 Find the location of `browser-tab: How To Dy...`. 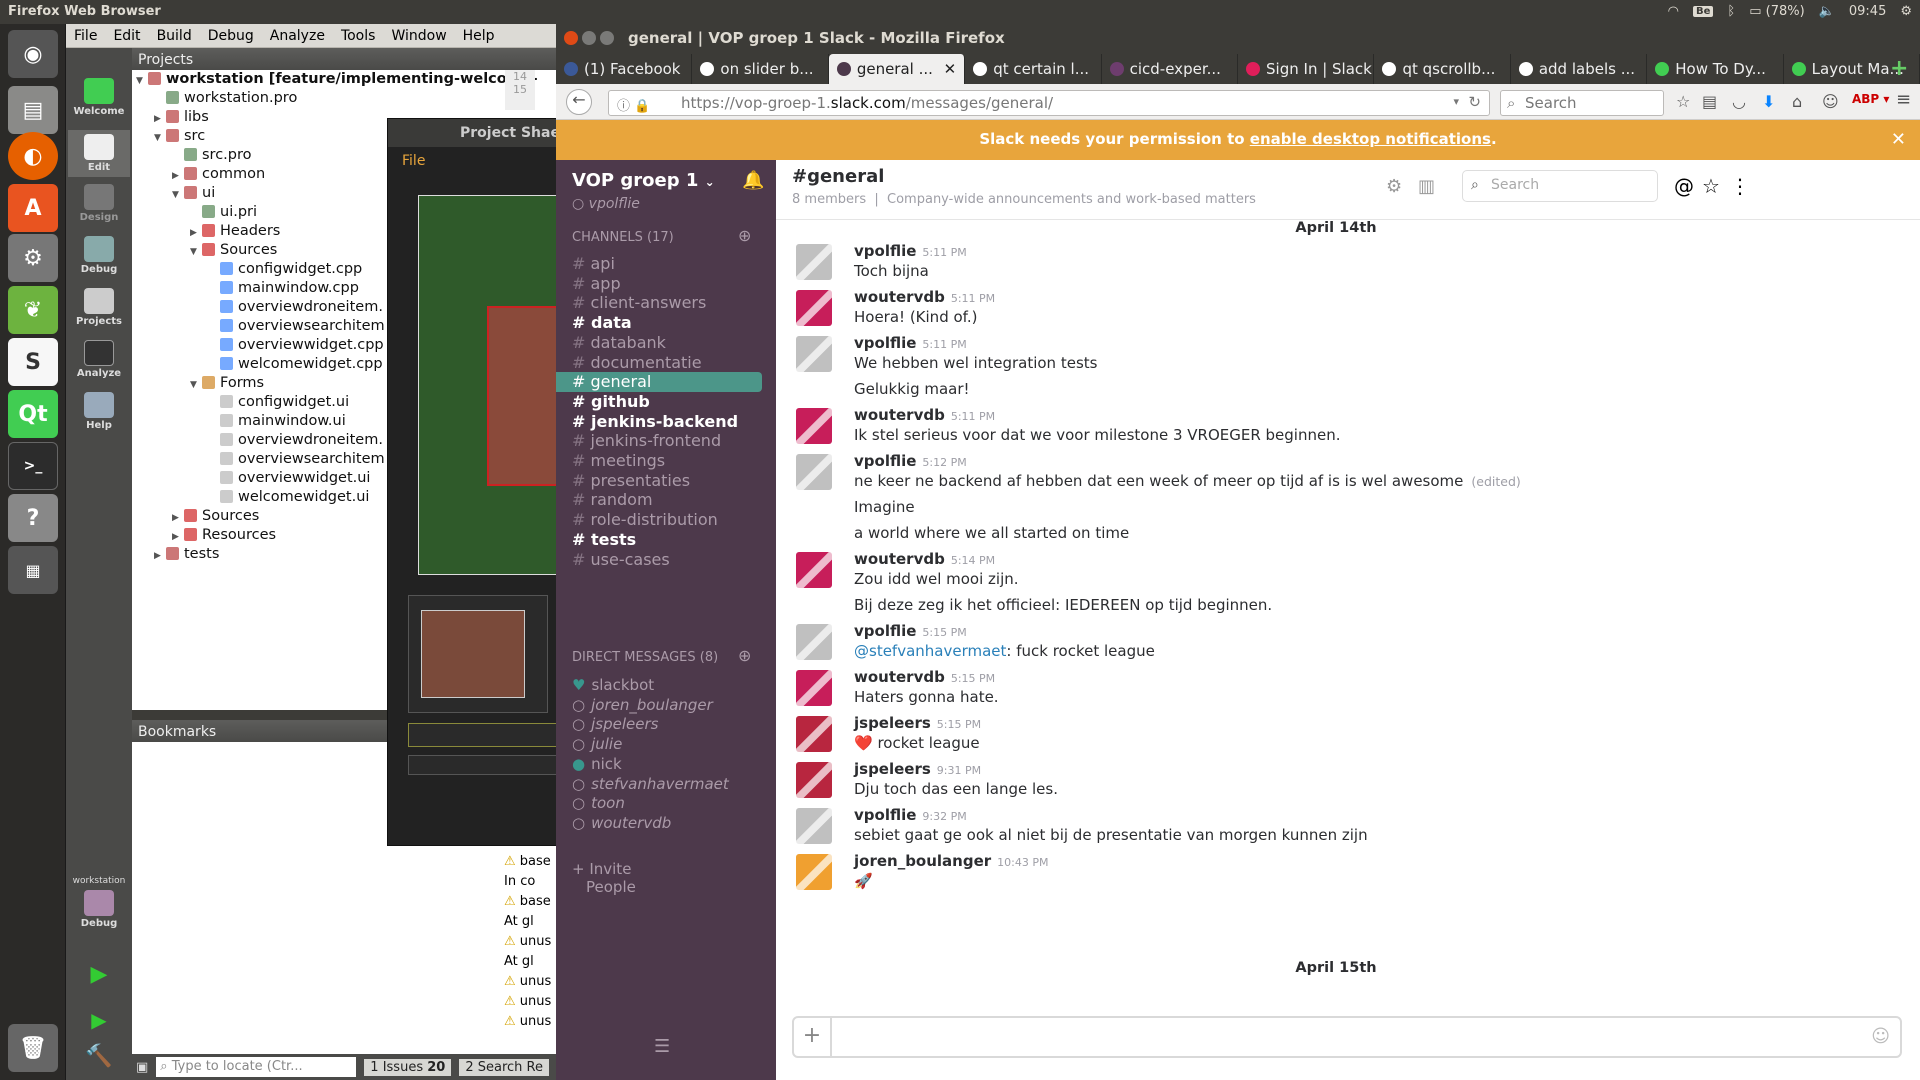

browser-tab: How To Dy... is located at coordinates (1715, 69).